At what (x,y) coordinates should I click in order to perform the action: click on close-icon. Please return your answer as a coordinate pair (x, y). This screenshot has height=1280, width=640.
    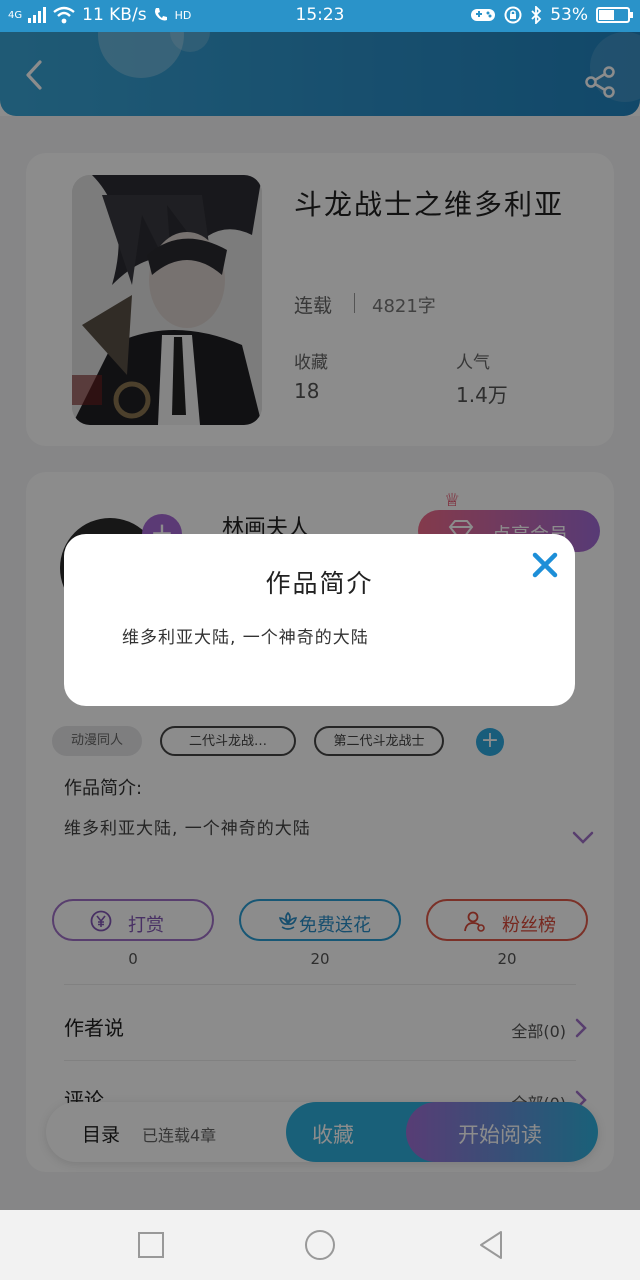
    Looking at the image, I should click on (545, 565).